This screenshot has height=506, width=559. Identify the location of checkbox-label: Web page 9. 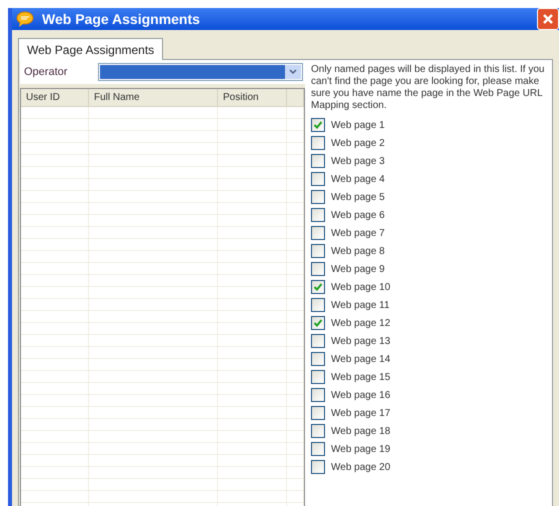
(358, 269).